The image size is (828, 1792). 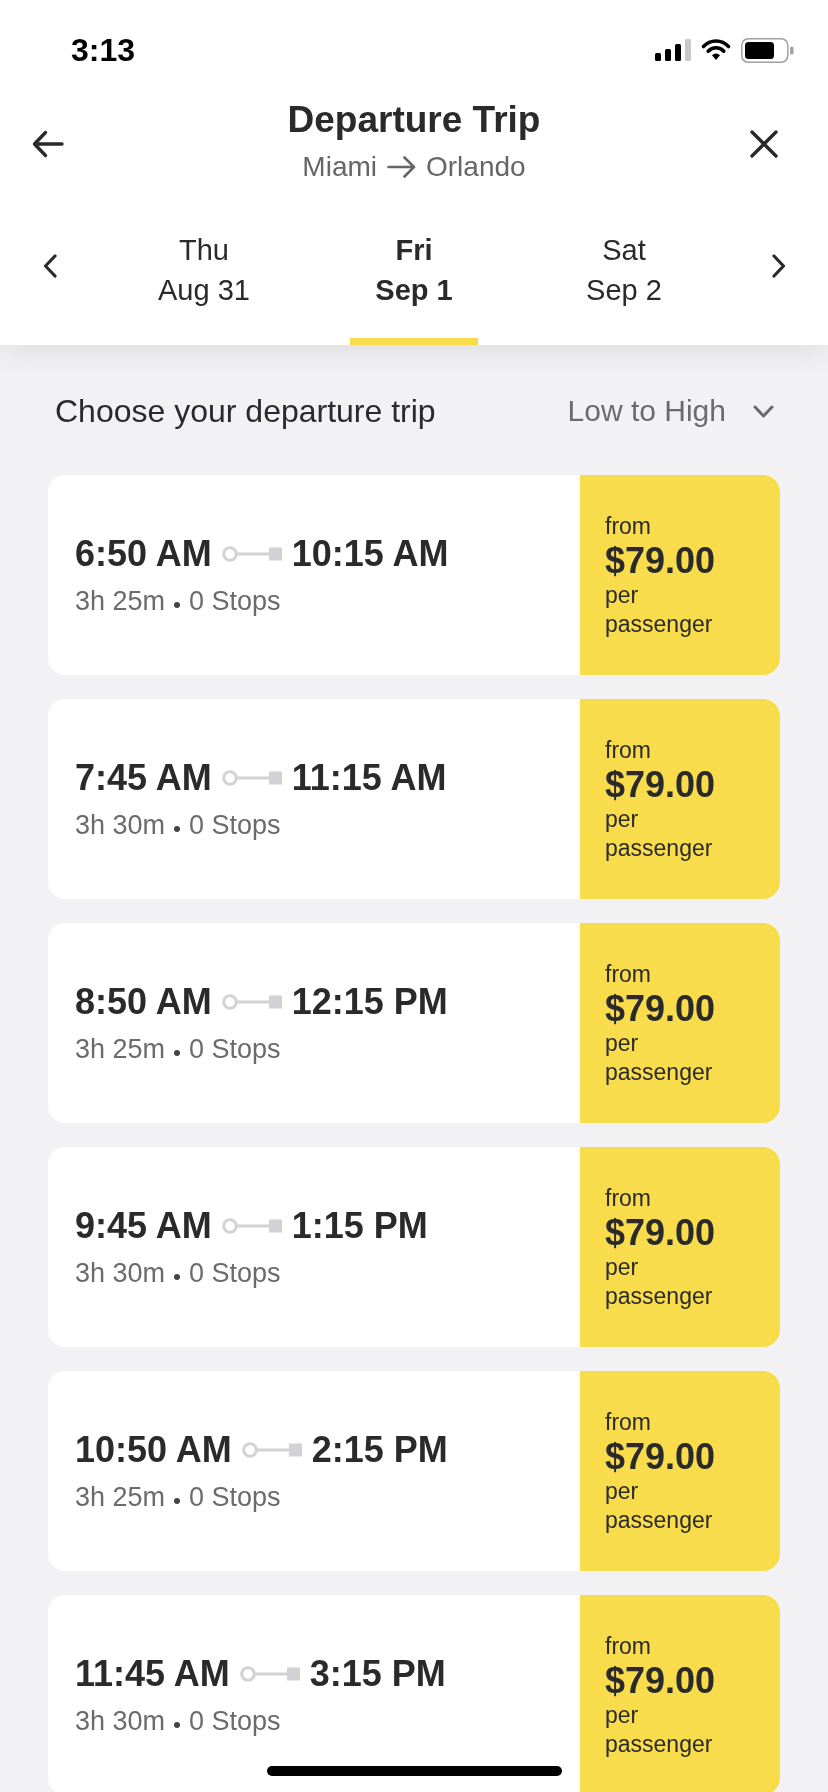 What do you see at coordinates (245, 411) in the screenshot?
I see `list-title: Choose your departure trip` at bounding box center [245, 411].